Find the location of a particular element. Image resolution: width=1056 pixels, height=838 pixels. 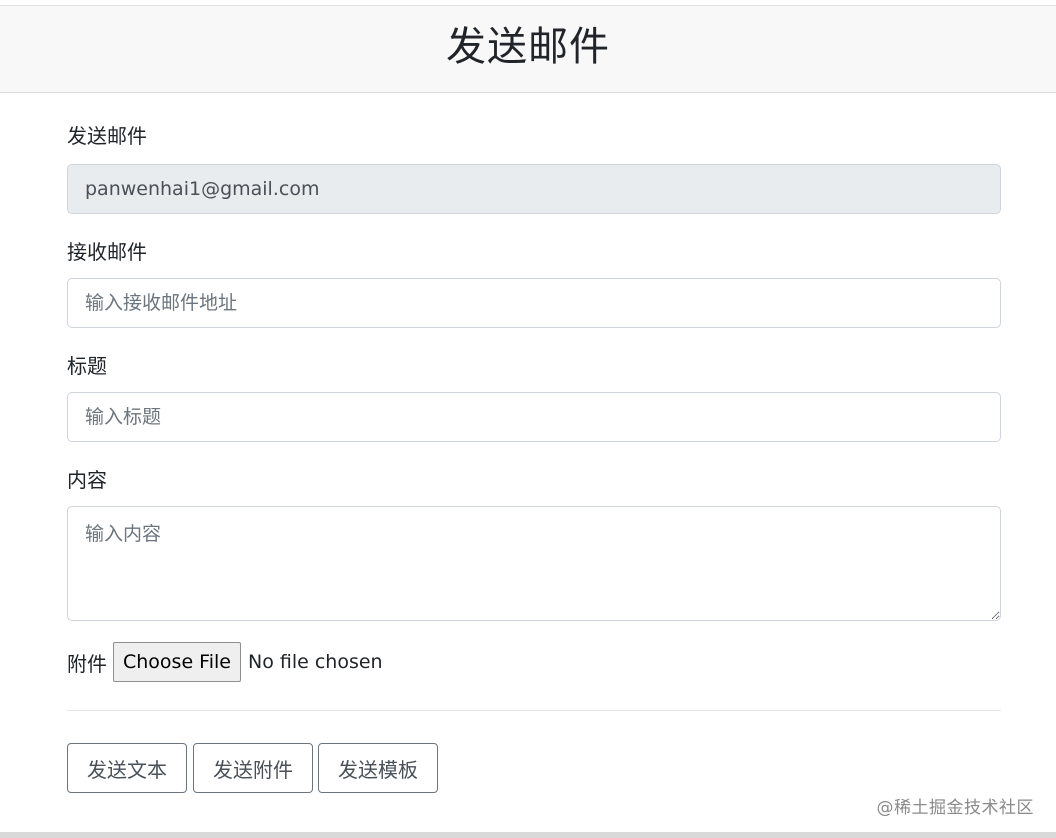

attachment-row: 附件 Choose File No file chosen is located at coordinates (225, 662).